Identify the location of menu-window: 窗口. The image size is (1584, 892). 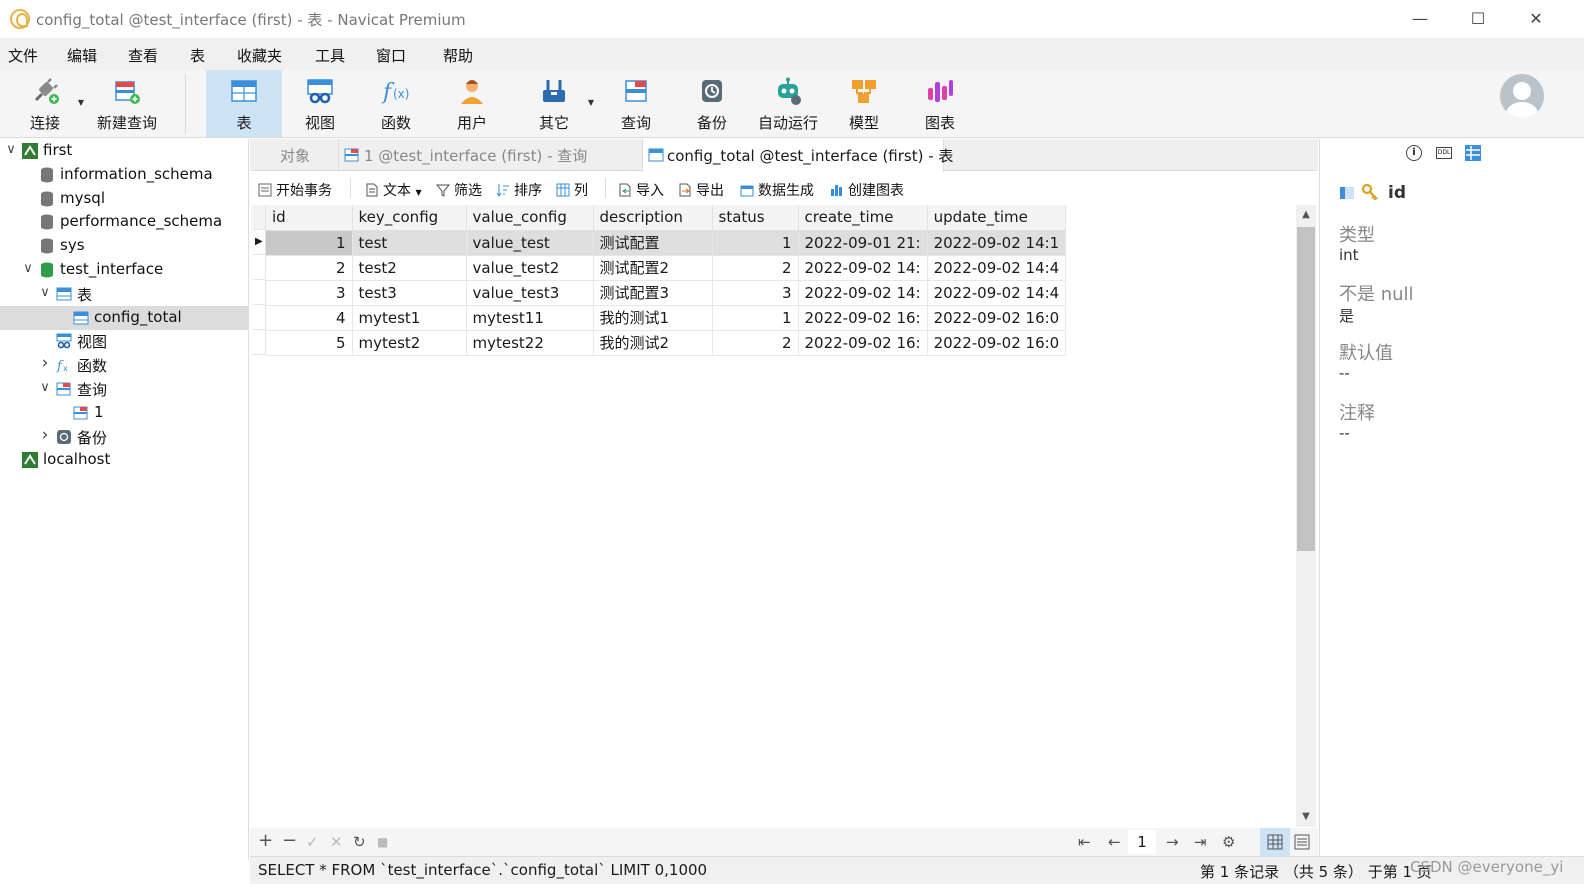
(391, 55).